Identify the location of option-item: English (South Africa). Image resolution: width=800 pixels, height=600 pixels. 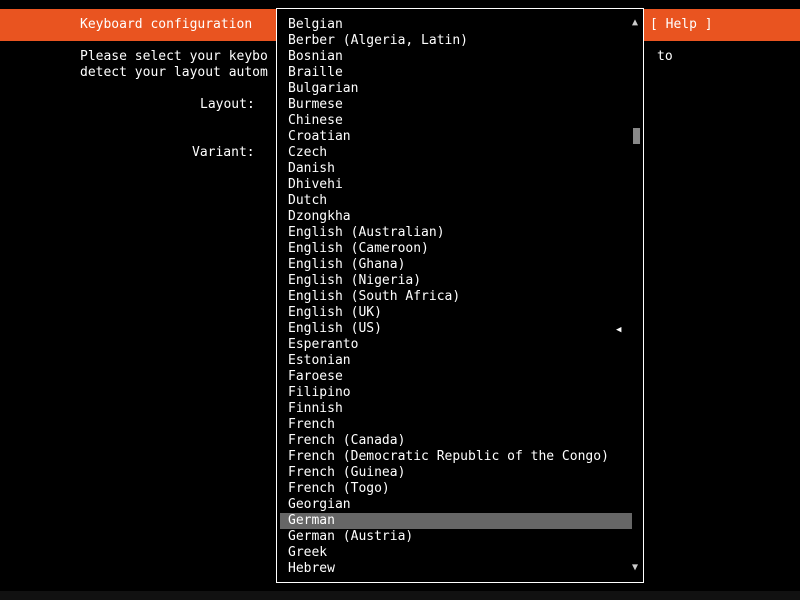
(456, 297).